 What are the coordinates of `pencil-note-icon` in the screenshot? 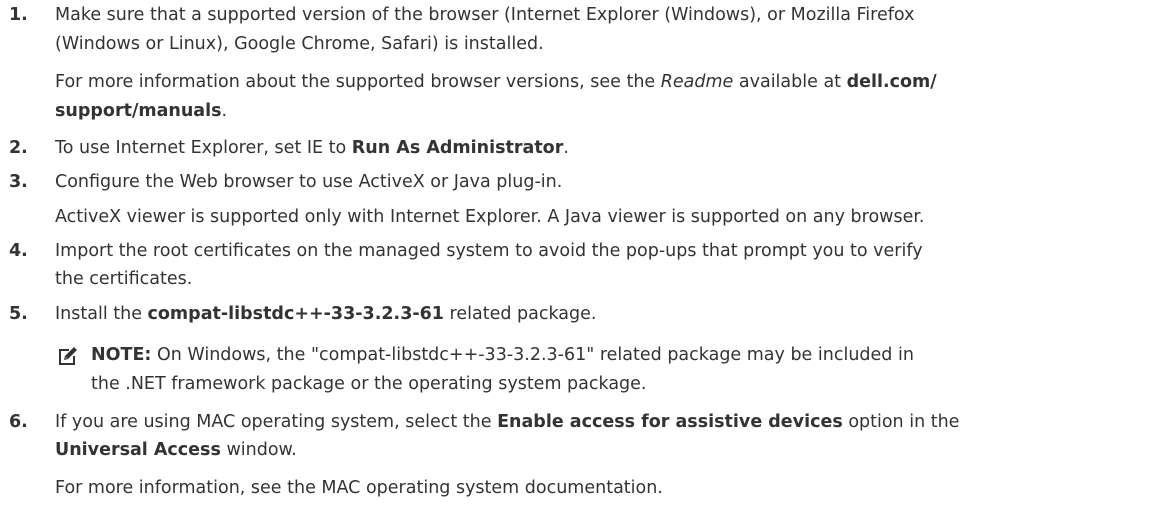 It's located at (67, 357).